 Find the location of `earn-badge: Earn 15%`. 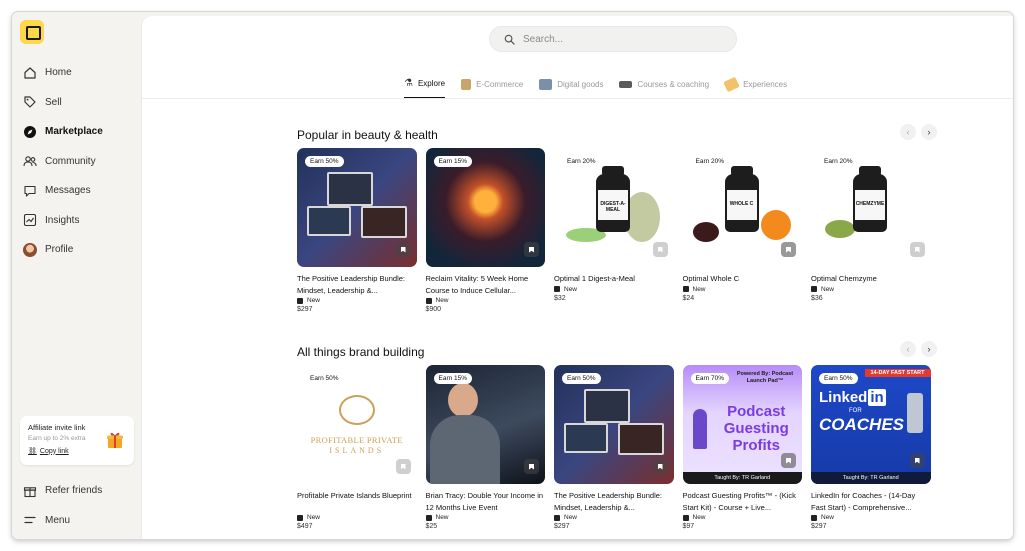

earn-badge: Earn 15% is located at coordinates (453, 161).